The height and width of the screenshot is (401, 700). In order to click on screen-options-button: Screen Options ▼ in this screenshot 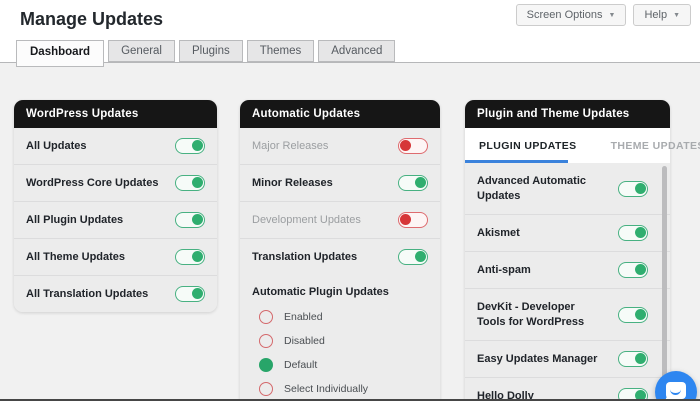, I will do `click(571, 15)`.